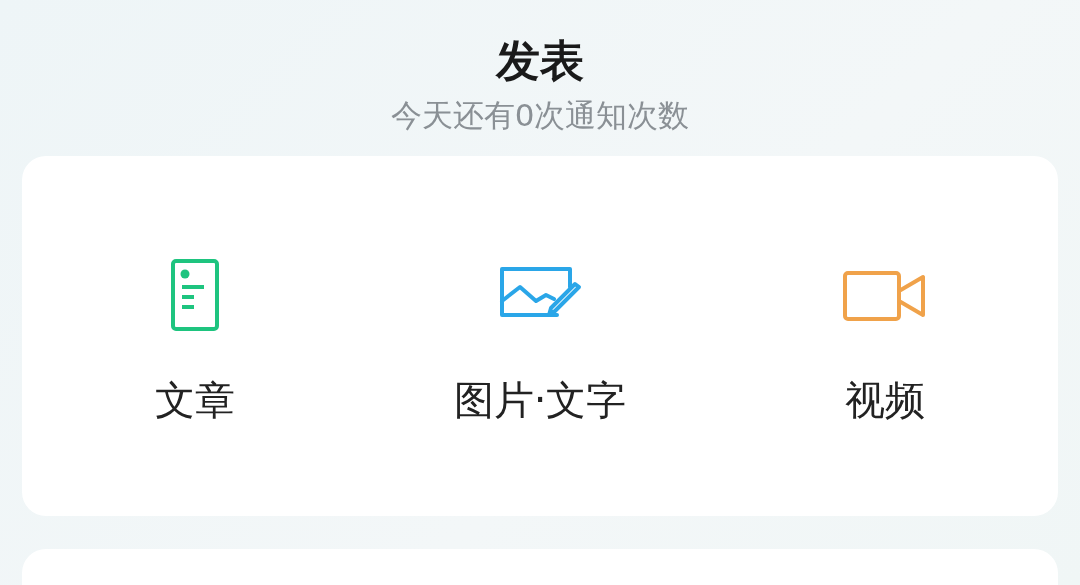 The height and width of the screenshot is (585, 1080). I want to click on page-title: 发表, so click(540, 61).